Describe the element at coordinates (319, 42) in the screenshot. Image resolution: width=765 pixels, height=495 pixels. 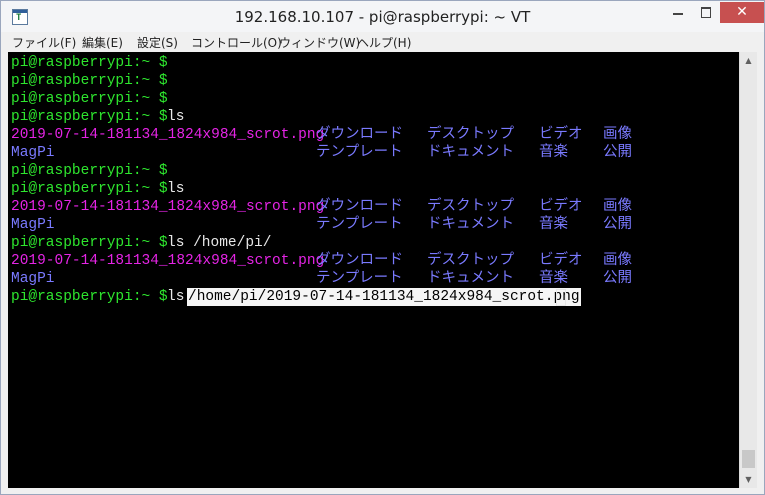
I see `menu-window: ウィンドウ(W)` at that location.